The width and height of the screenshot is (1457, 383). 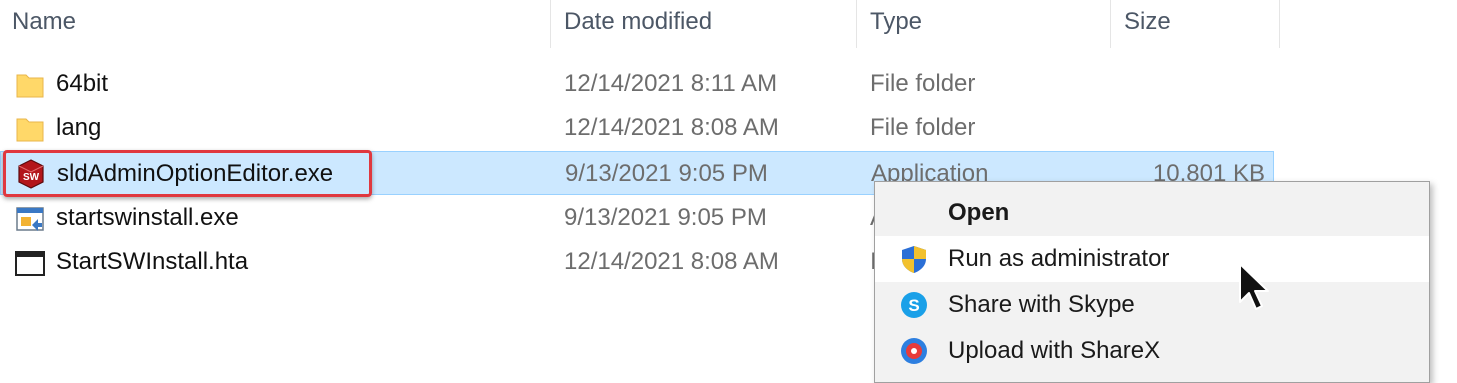 What do you see at coordinates (896, 24) in the screenshot?
I see `column-header-type: Type` at bounding box center [896, 24].